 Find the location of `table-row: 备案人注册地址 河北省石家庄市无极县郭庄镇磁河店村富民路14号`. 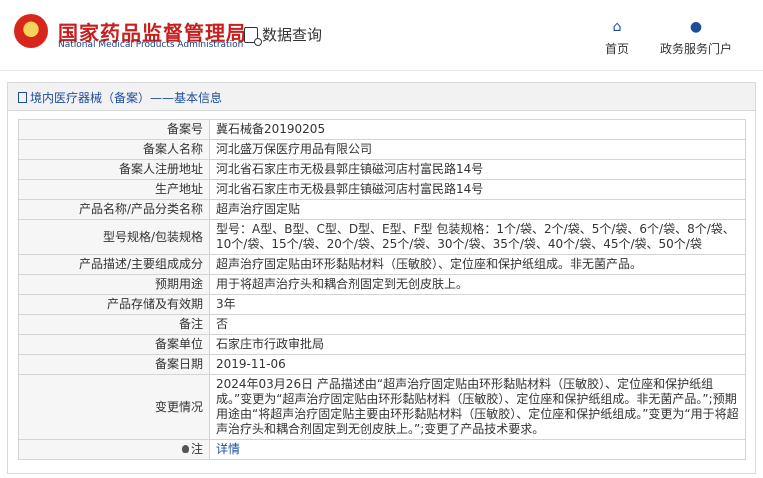

table-row: 备案人注册地址 河北省石家庄市无极县郭庄镇磁河店村富民路14号 is located at coordinates (382, 169).